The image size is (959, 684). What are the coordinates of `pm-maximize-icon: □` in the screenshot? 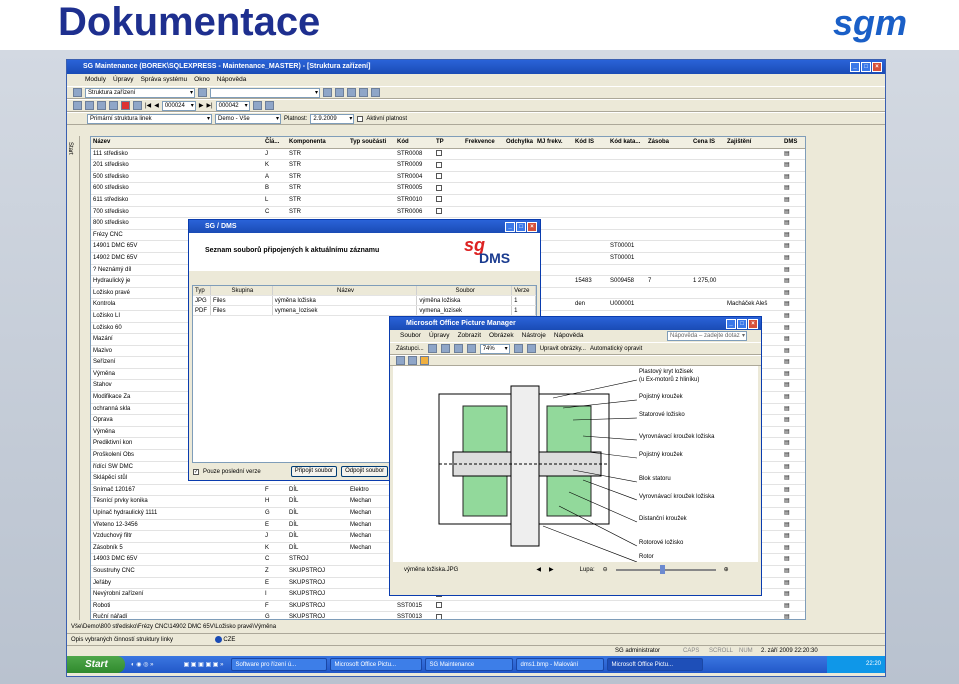 It's located at (742, 324).